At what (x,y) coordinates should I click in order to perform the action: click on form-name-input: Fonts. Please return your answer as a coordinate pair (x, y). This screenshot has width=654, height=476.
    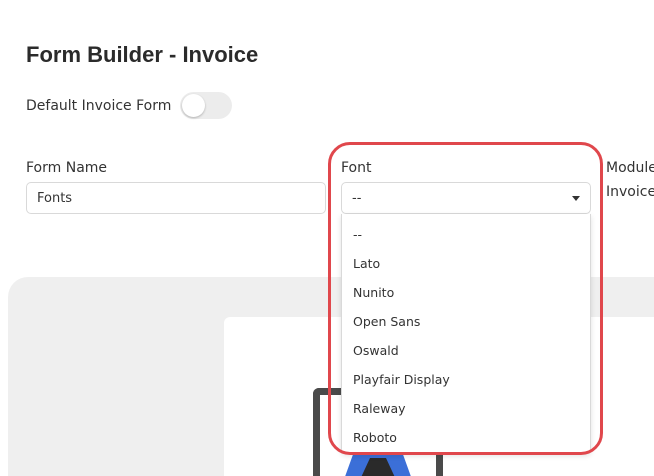
    Looking at the image, I should click on (176, 198).